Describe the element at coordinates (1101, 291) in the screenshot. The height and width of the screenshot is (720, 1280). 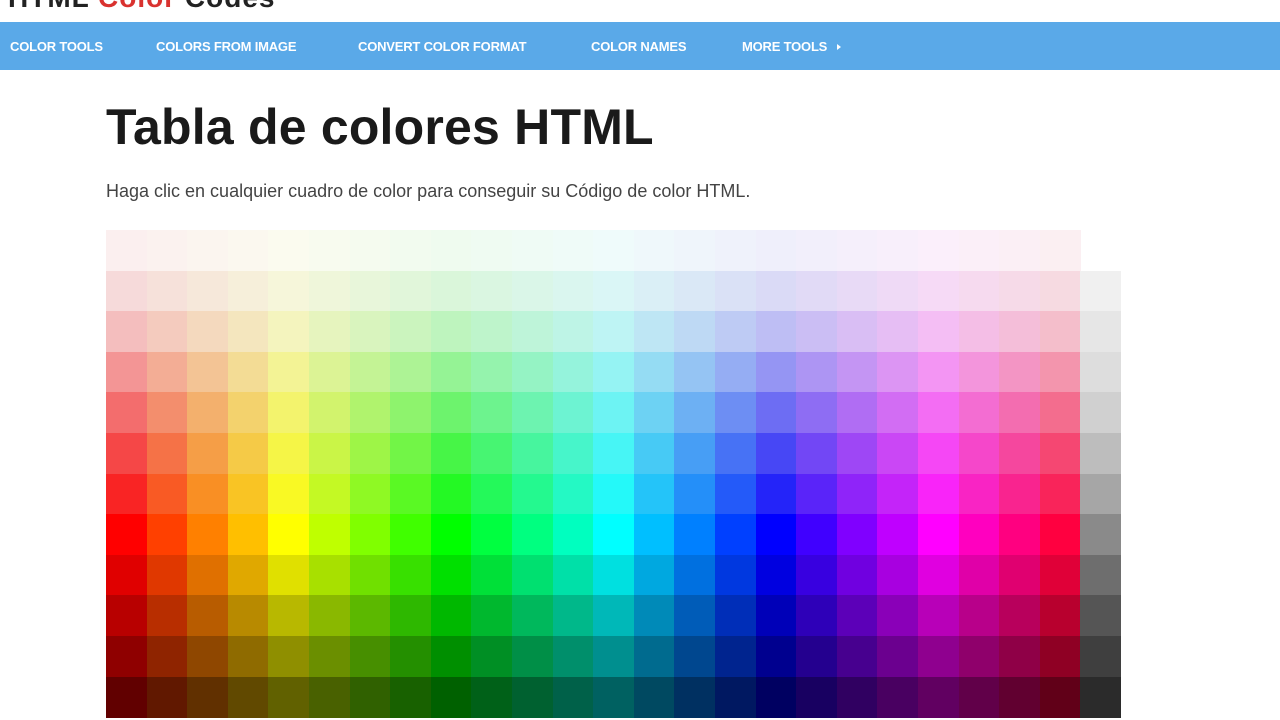
I see `gray-swatch` at that location.